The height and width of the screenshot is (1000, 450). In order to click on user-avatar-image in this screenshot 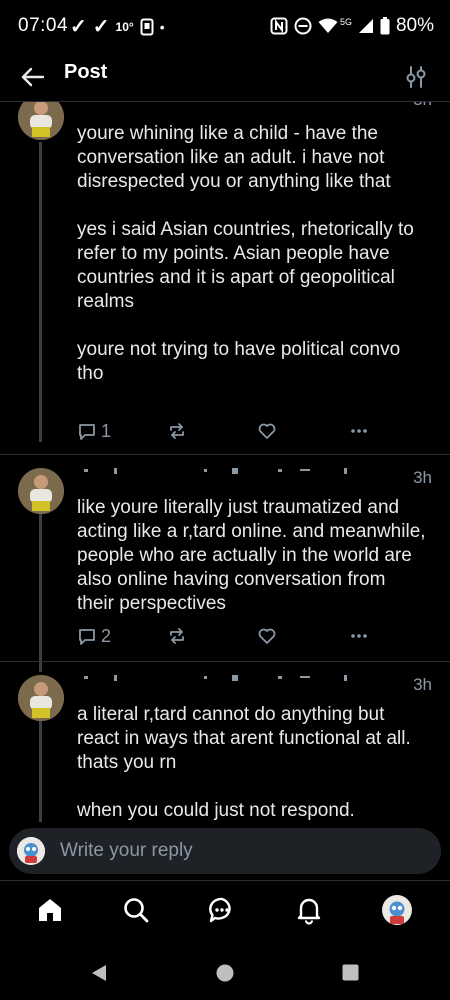, I will do `click(31, 851)`.